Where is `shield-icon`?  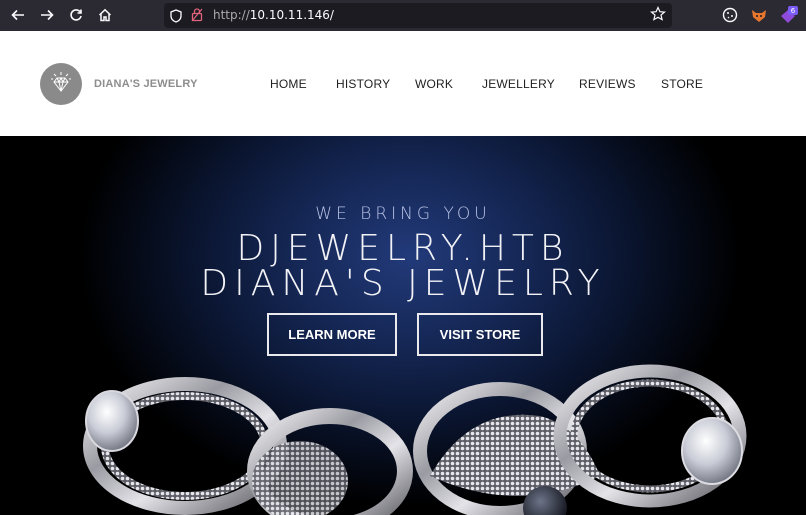
shield-icon is located at coordinates (176, 17).